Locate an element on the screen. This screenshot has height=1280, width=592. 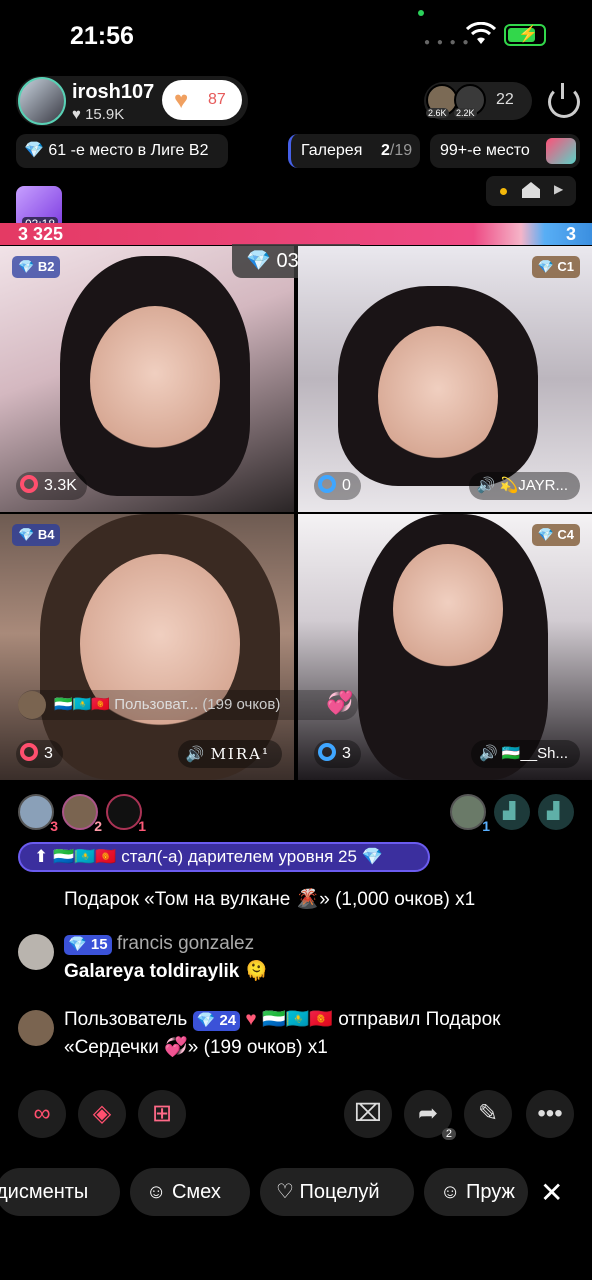
comments-toggle-button: ⌧ is located at coordinates (368, 1114).